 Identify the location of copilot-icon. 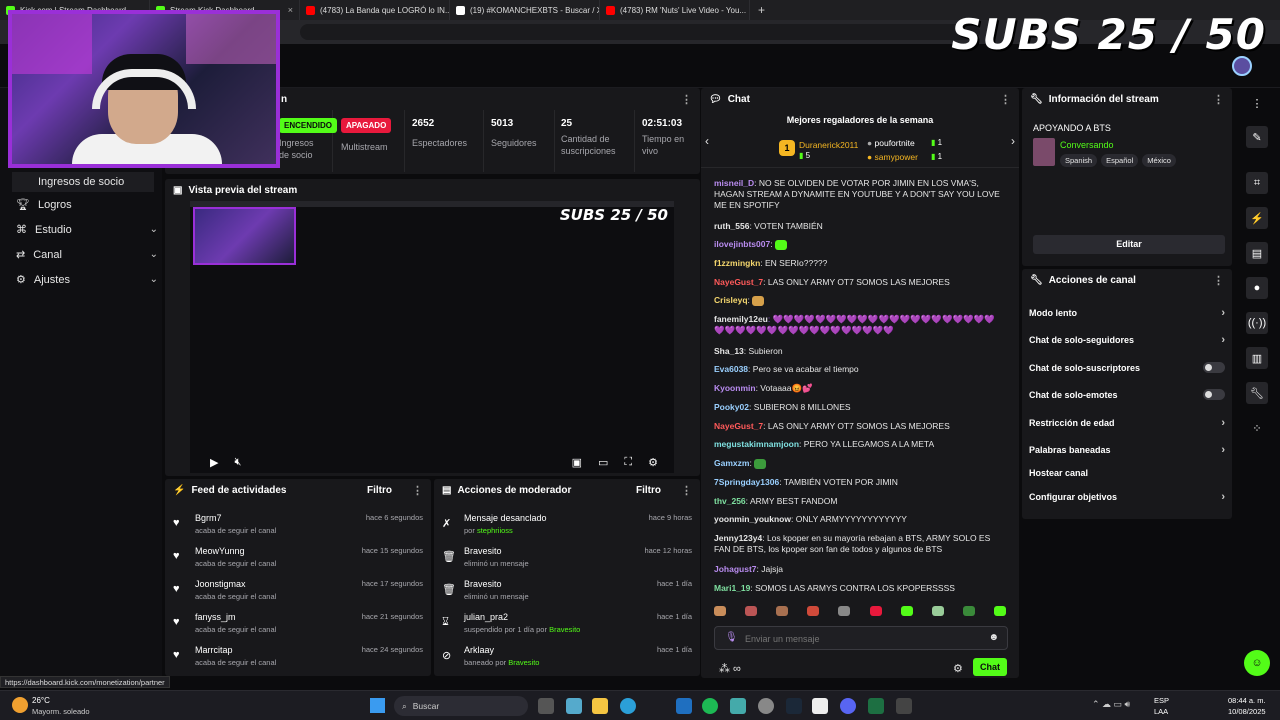
(574, 706).